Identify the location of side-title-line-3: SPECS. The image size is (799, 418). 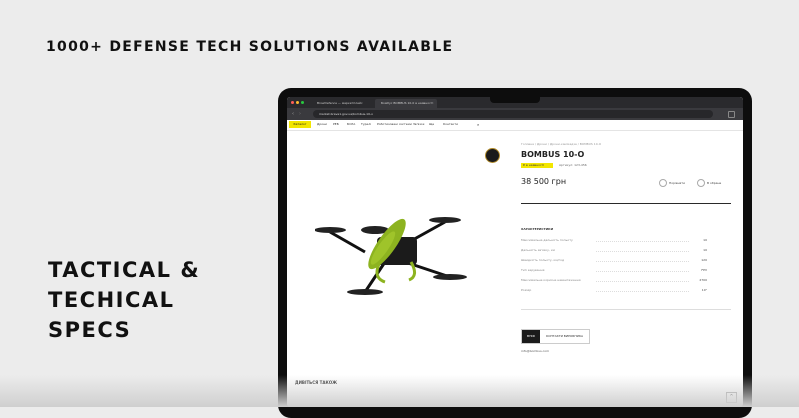
(90, 330).